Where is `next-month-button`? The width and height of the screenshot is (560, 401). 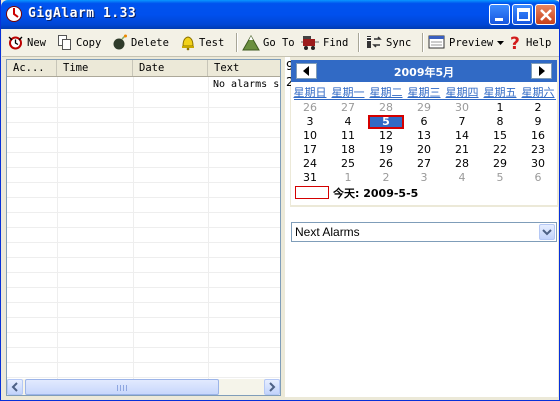 next-month-button is located at coordinates (541, 71).